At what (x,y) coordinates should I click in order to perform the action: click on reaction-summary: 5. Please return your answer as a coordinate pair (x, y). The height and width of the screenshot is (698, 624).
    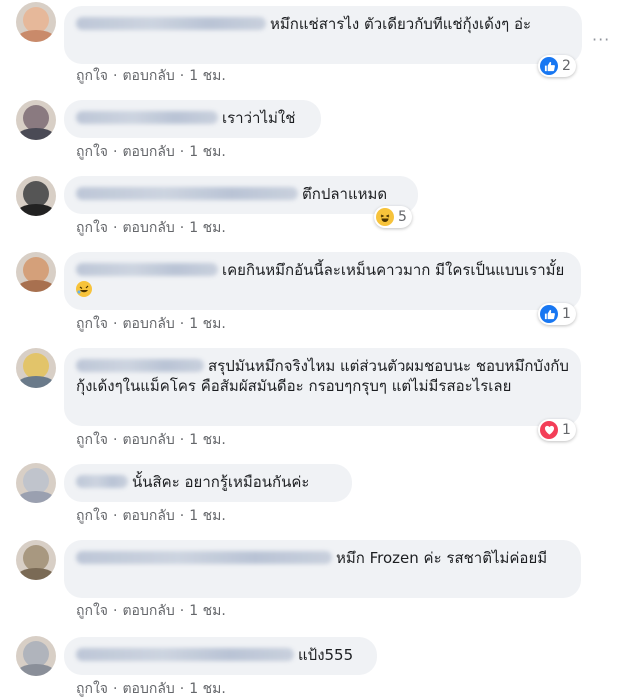
    Looking at the image, I should click on (393, 217).